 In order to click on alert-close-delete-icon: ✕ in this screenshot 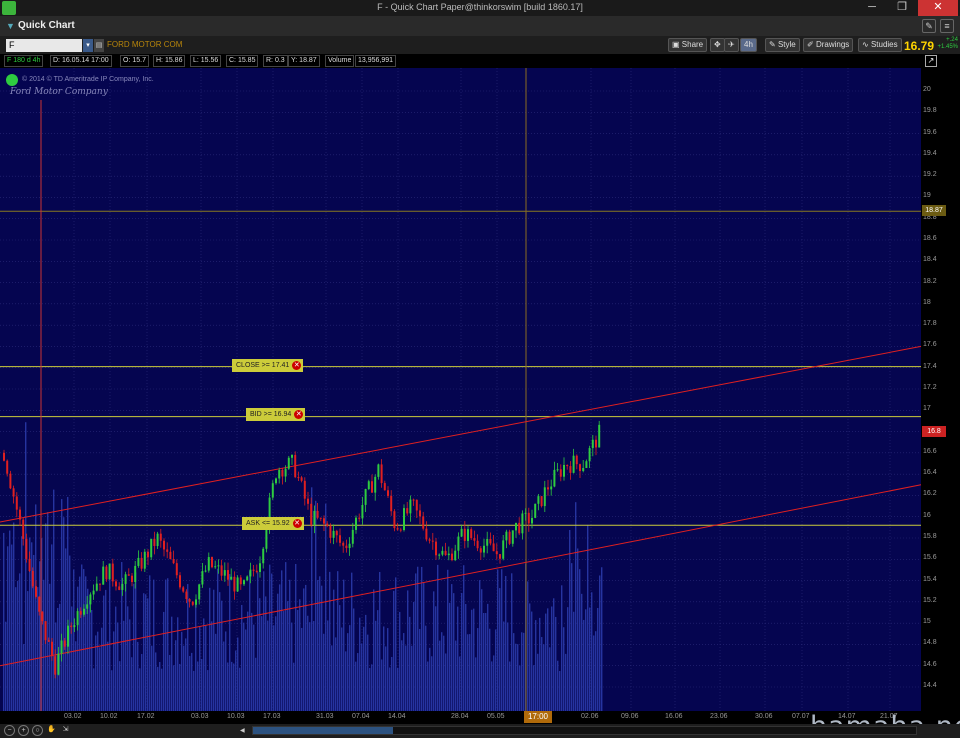, I will do `click(297, 365)`.